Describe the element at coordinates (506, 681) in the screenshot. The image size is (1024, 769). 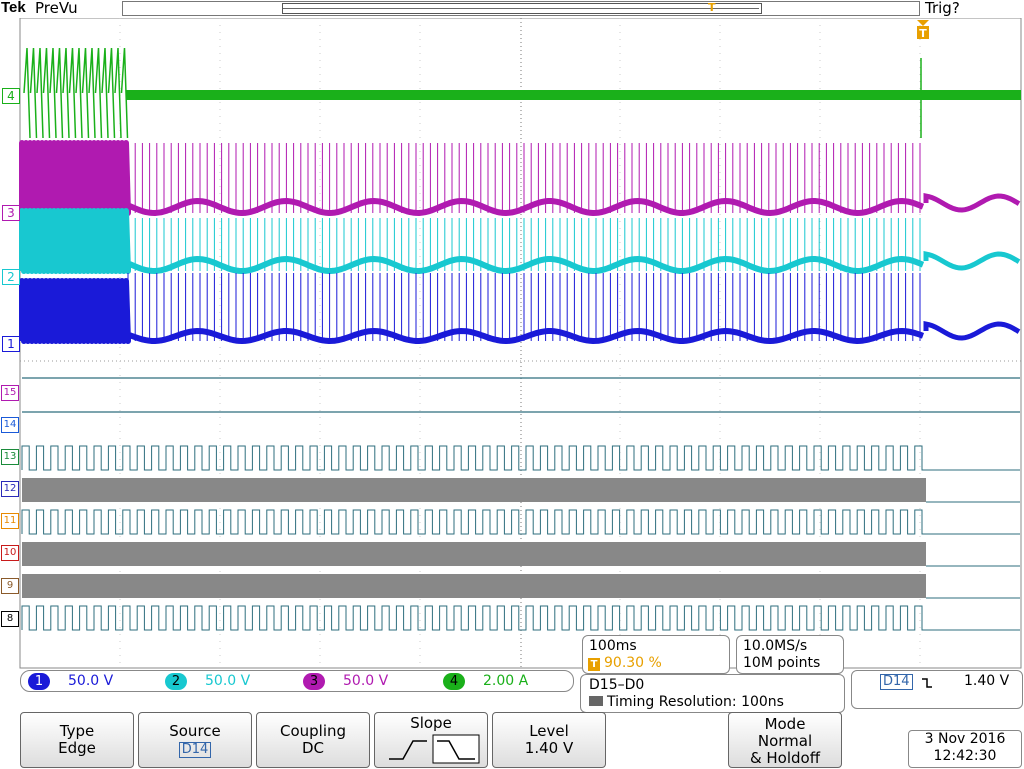
I see `ch4-scale: 2.00 A` at that location.